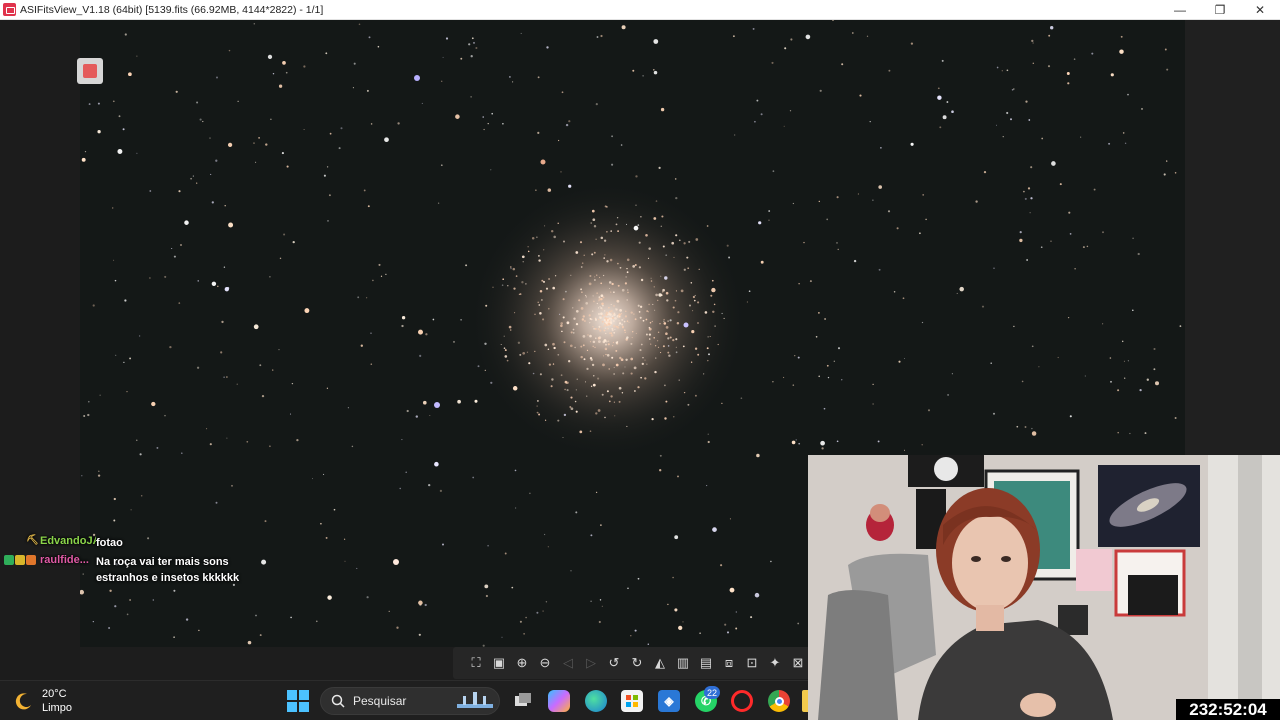  Describe the element at coordinates (614, 663) in the screenshot. I see `rotate-left-icon: ↺` at that location.